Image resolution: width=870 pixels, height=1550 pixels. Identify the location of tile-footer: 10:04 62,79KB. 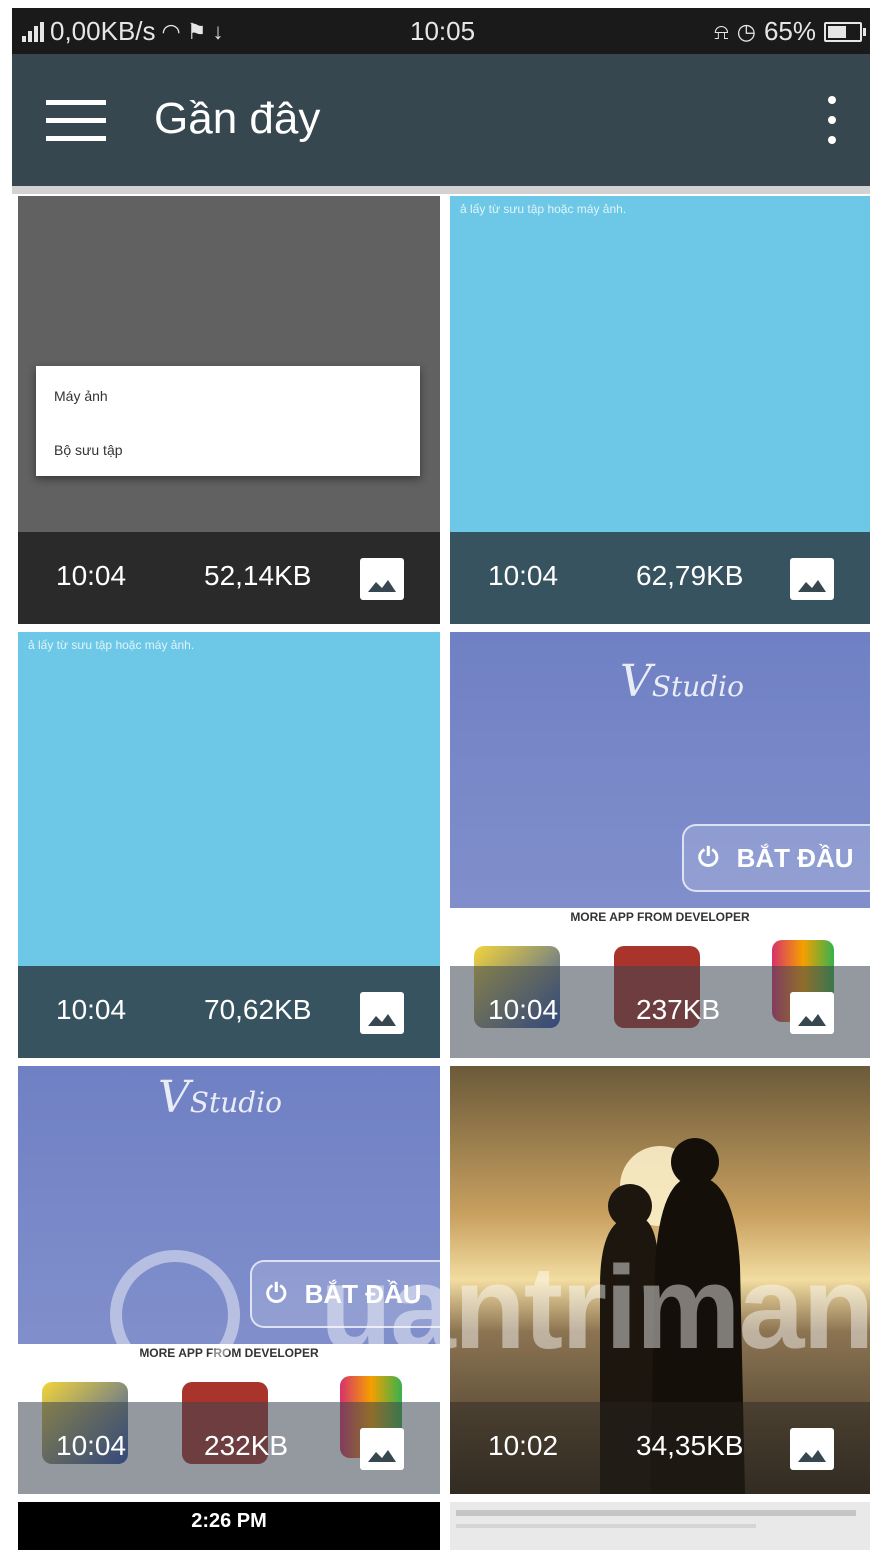
(660, 578).